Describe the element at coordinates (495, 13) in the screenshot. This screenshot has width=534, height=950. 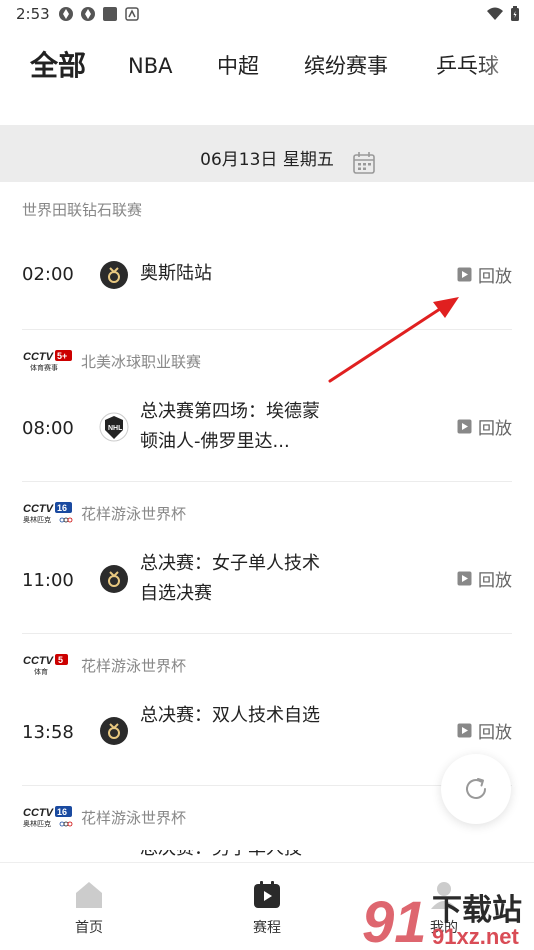
I see `wifi-icon` at that location.